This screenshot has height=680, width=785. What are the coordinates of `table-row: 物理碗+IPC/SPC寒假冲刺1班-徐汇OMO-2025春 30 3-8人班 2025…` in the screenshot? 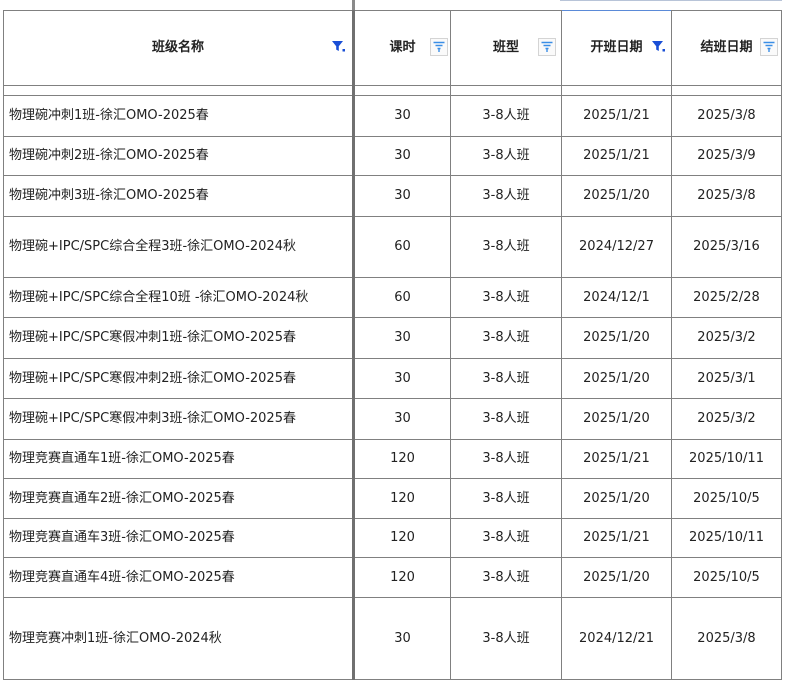 It's located at (392, 338).